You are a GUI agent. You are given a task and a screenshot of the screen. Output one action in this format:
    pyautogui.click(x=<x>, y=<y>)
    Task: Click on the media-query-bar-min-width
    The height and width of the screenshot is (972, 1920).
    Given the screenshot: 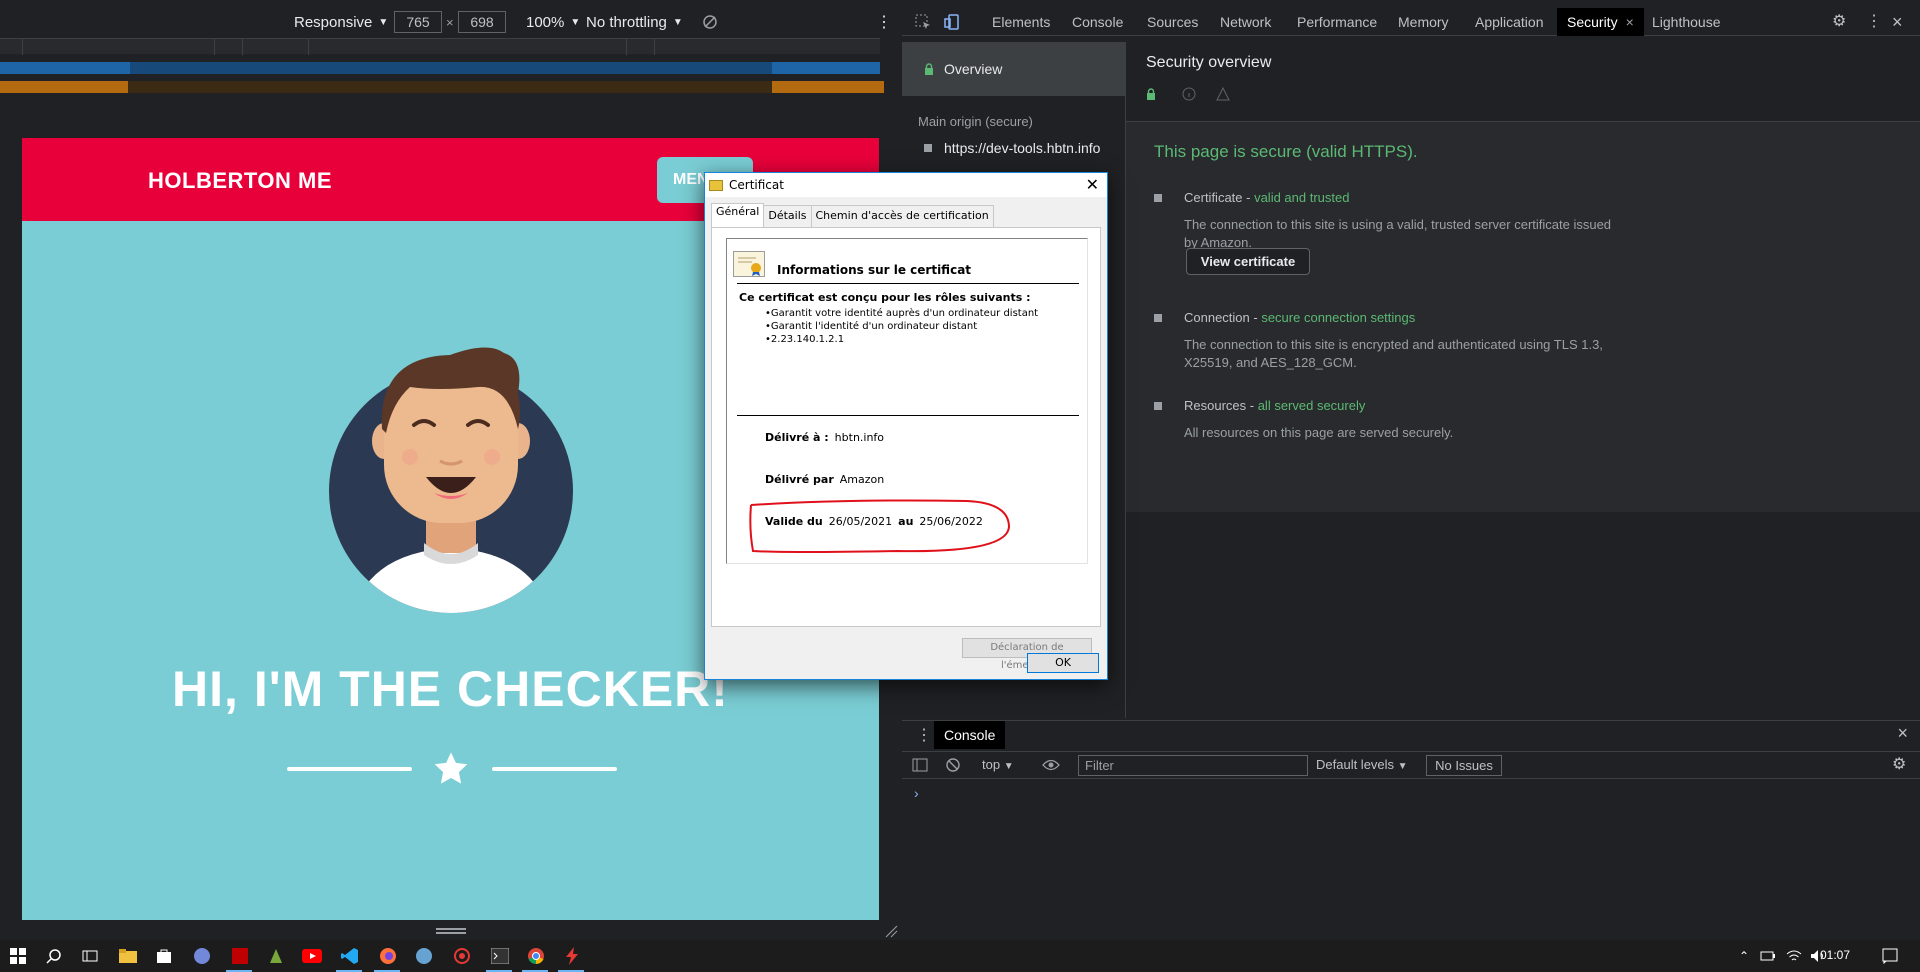 What is the action you would take?
    pyautogui.click(x=442, y=87)
    